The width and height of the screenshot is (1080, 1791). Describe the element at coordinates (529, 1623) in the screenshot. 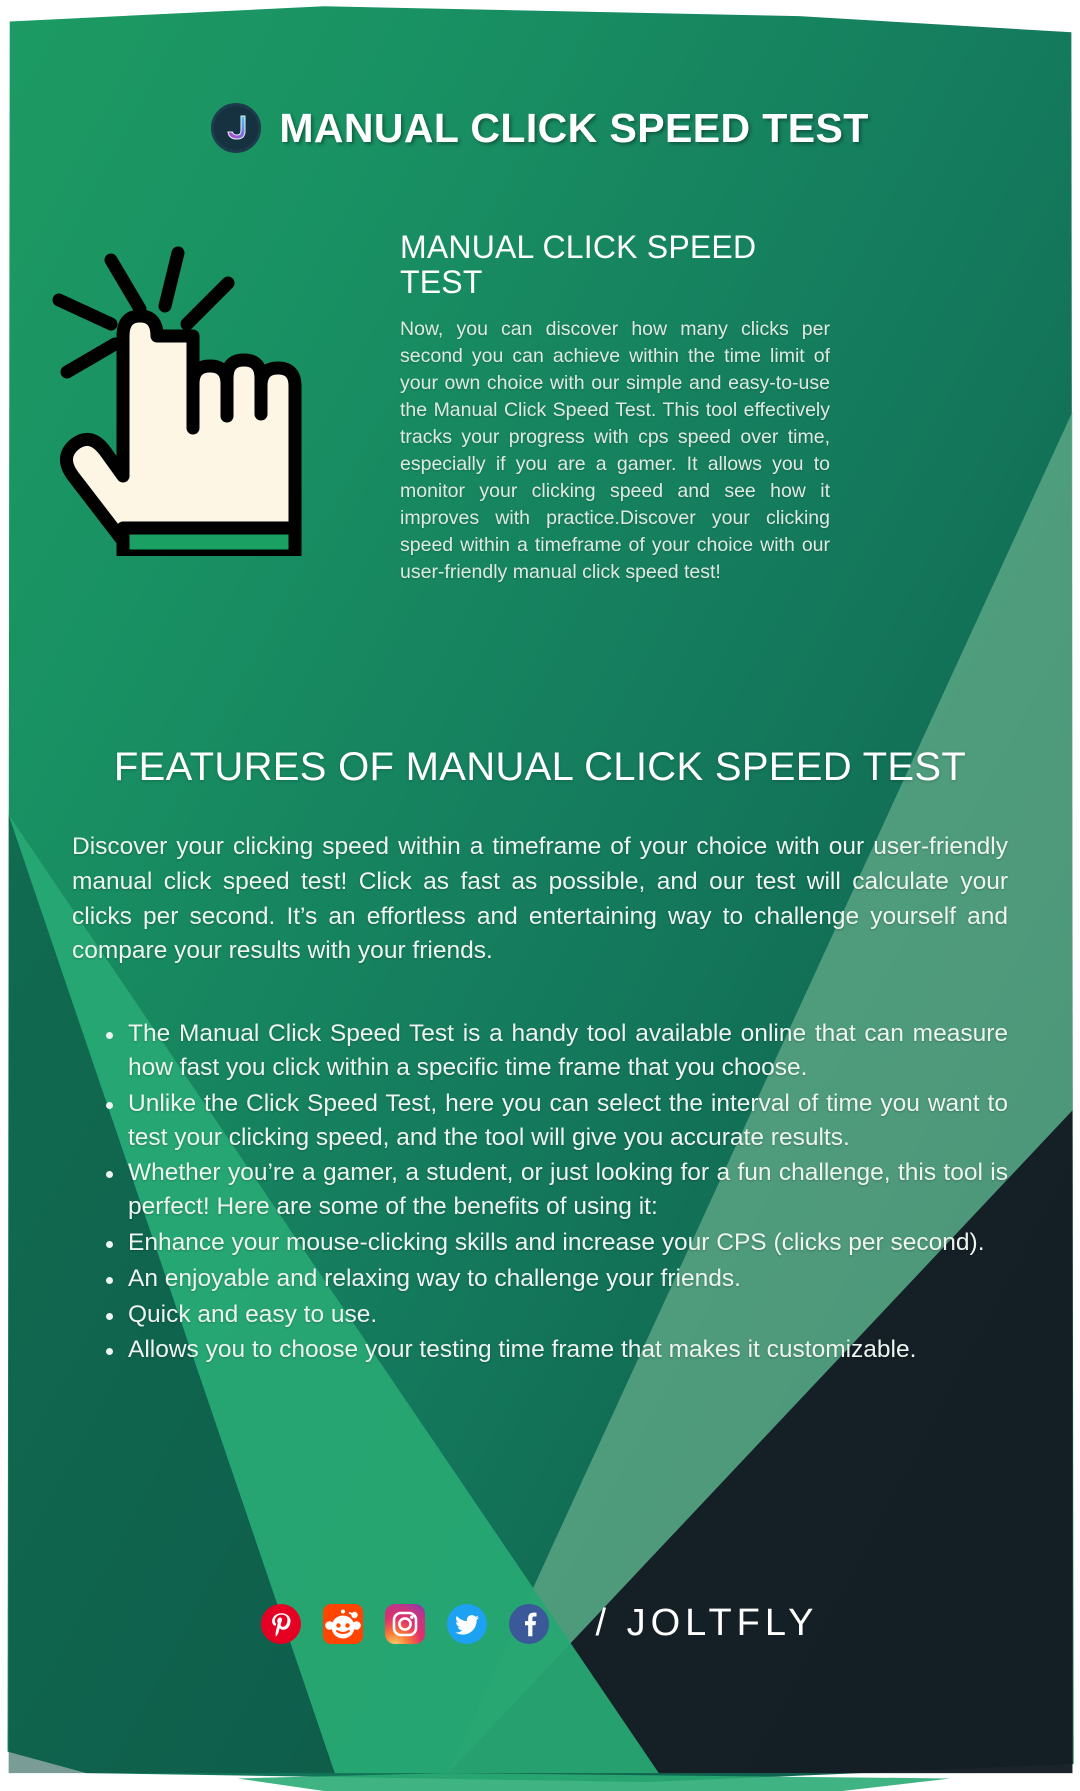

I see `facebook-icon` at that location.